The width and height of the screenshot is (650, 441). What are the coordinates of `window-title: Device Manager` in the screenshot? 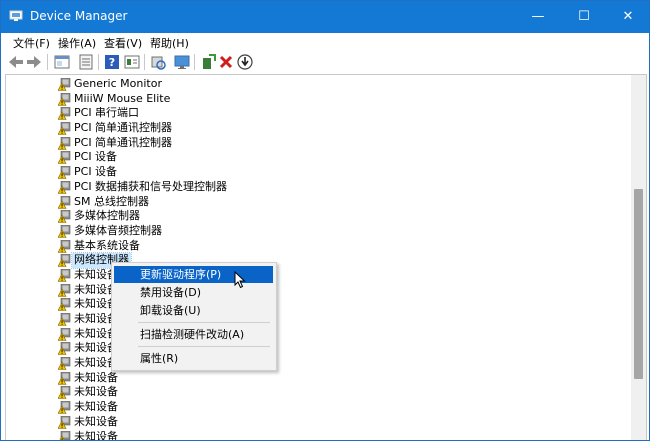 It's located at (79, 16).